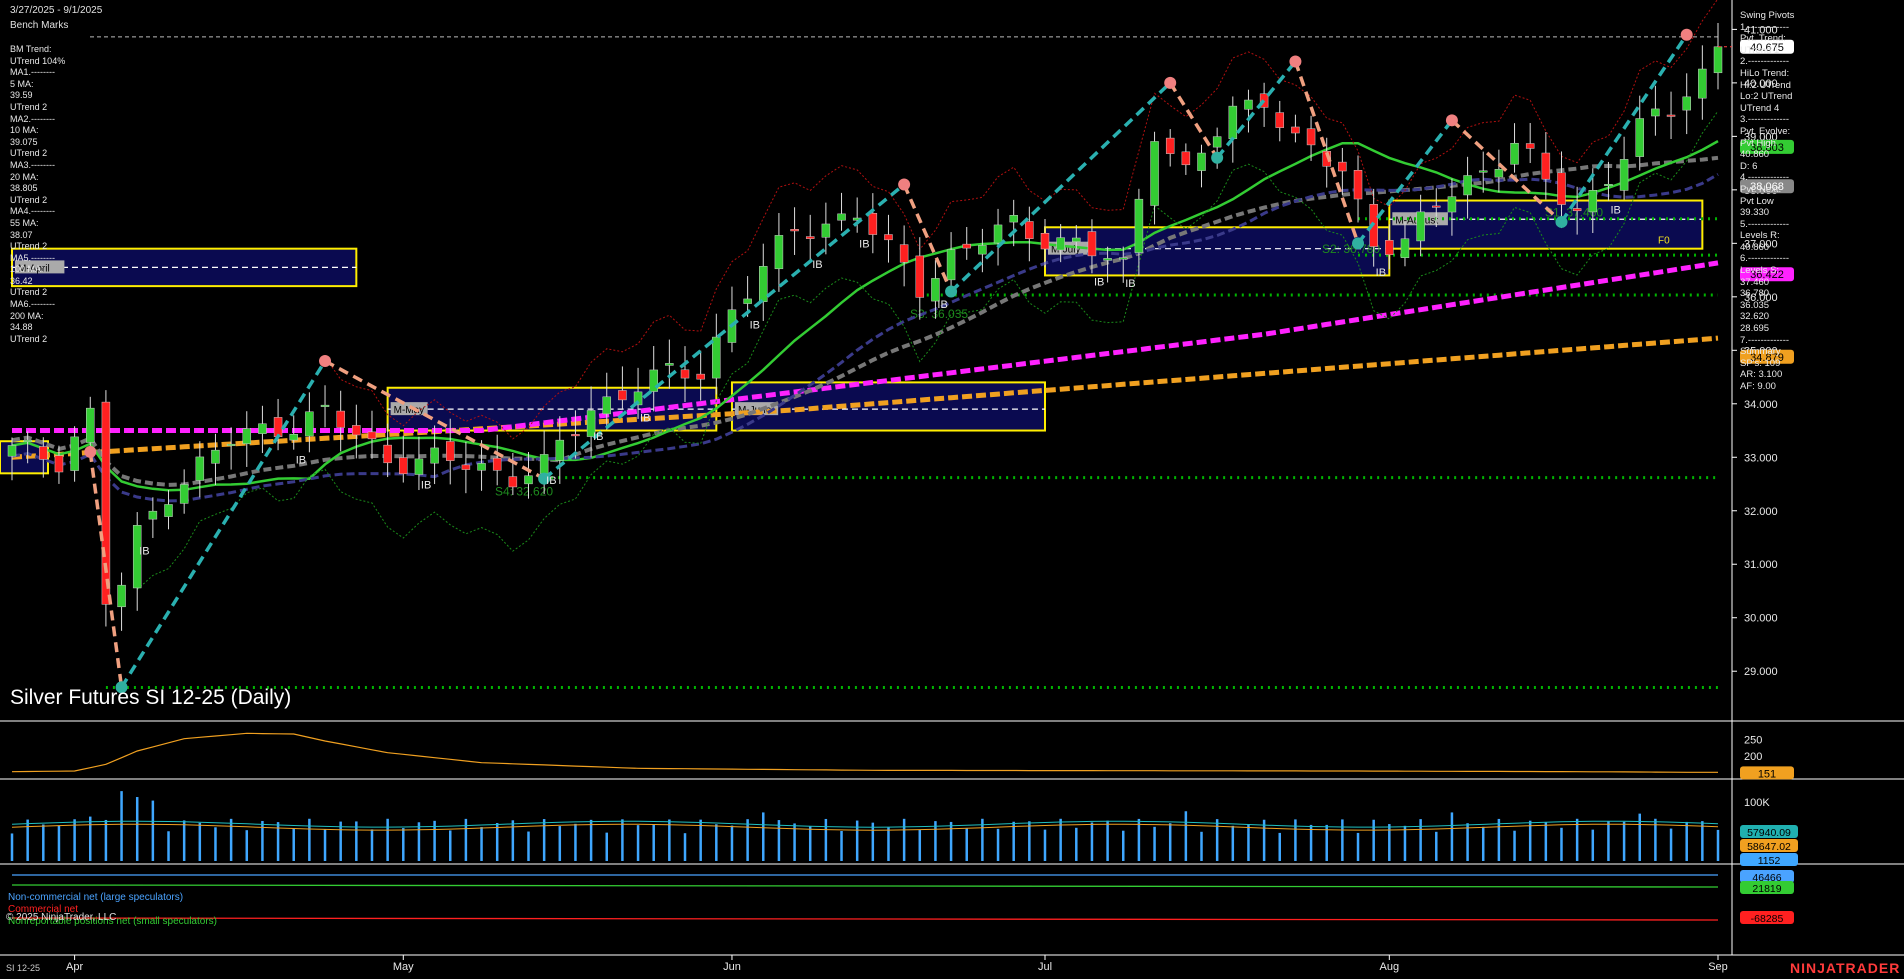  What do you see at coordinates (1761, 189) in the screenshot?
I see `pivot-legend-line: Pvt. Next:` at bounding box center [1761, 189].